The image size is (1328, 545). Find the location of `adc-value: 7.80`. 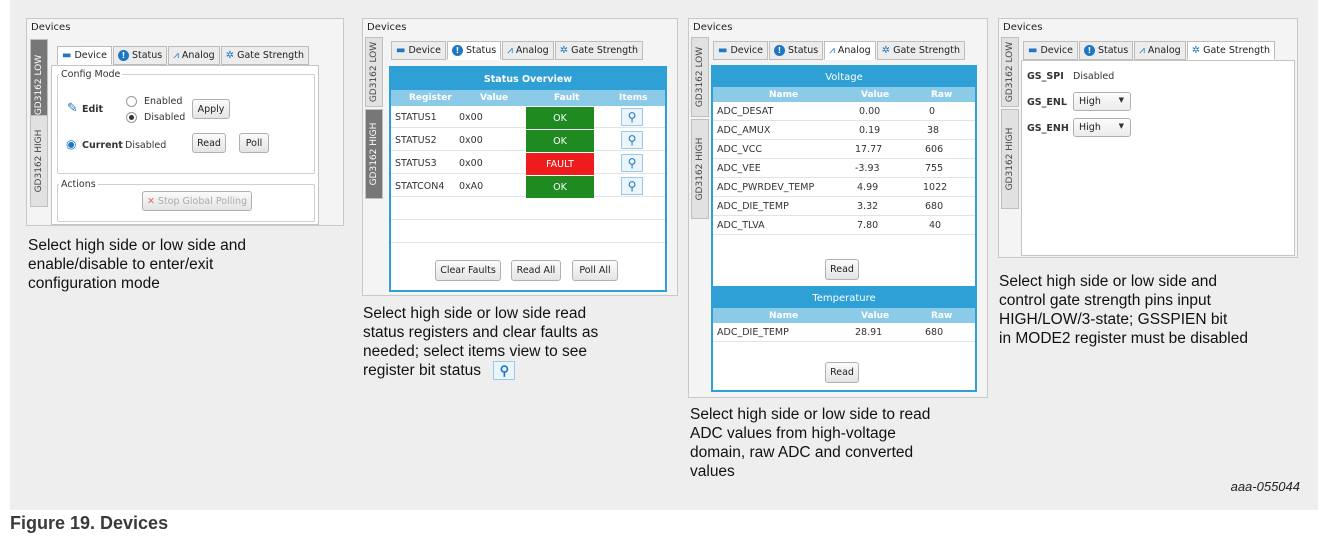

adc-value: 7.80 is located at coordinates (868, 225).